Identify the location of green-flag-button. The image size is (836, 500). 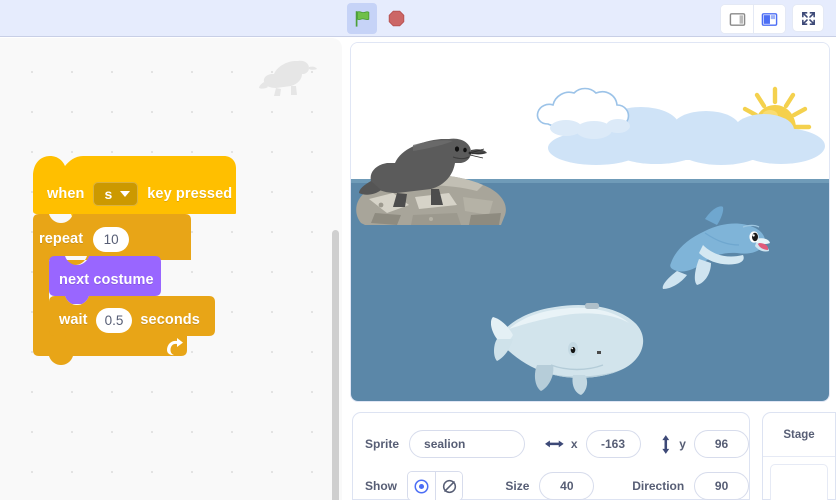
(362, 18).